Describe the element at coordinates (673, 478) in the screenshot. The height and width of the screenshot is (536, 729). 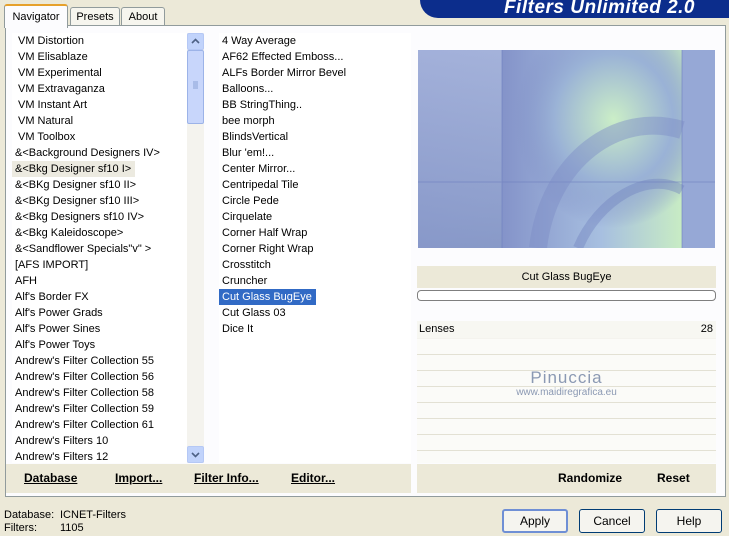
I see `reset-button: Reset` at that location.